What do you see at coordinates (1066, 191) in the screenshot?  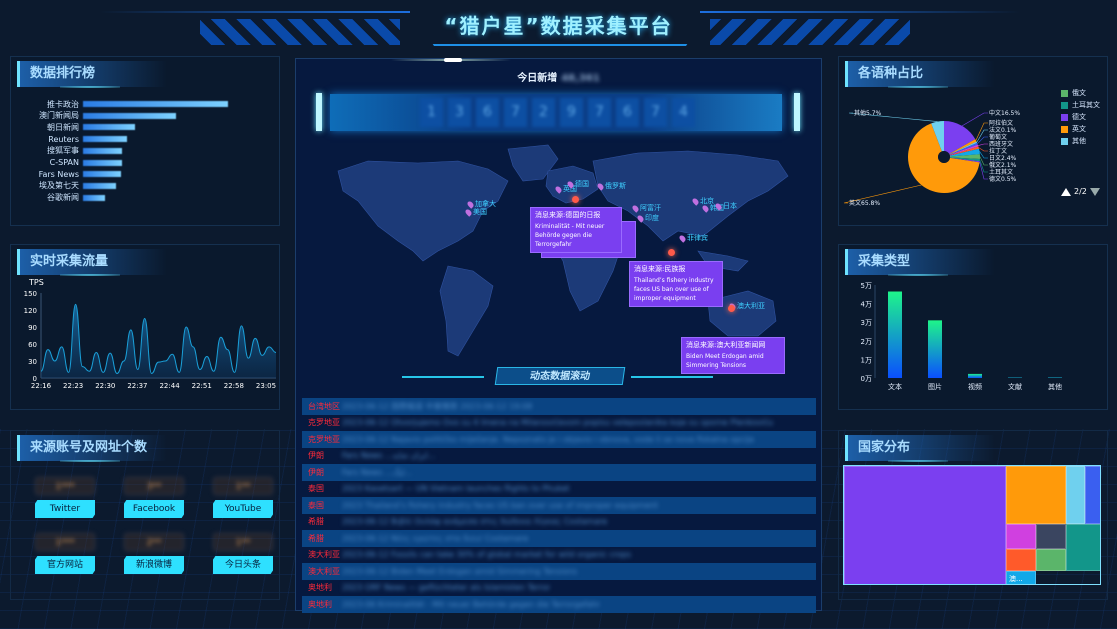 I see `page-up-icon` at bounding box center [1066, 191].